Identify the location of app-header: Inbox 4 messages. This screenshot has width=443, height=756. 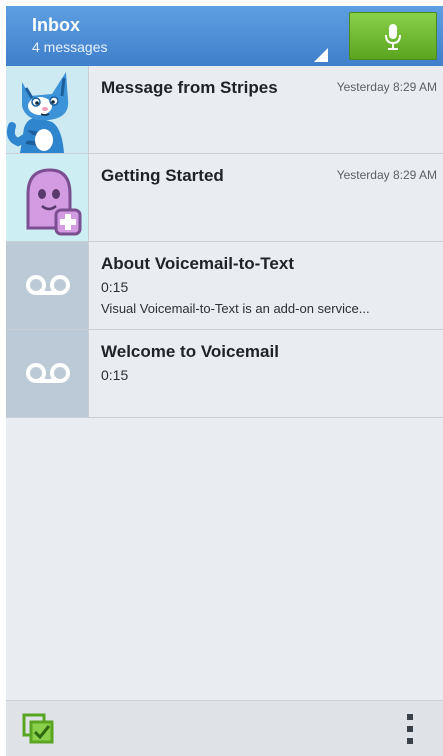
(224, 36).